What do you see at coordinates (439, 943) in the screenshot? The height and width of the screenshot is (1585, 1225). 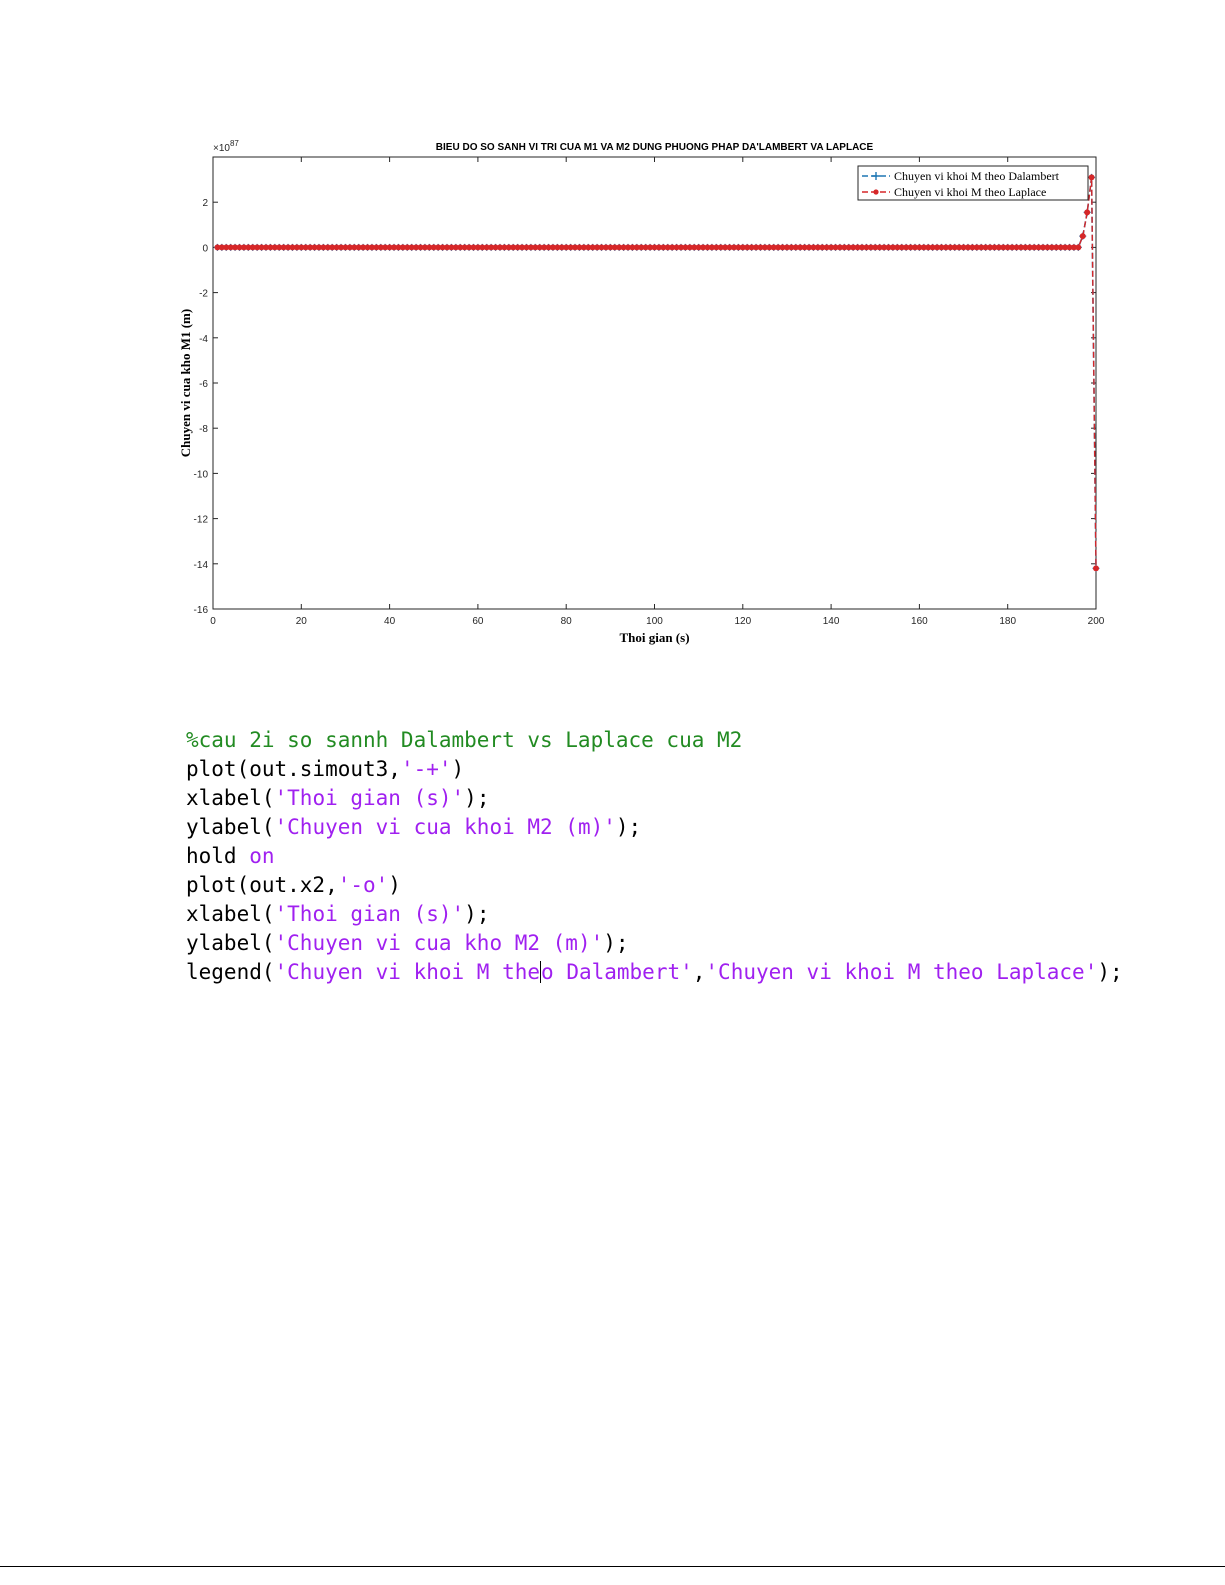 I see `code-token-string: 'Chuyen vi cua kho M2 (m)'` at bounding box center [439, 943].